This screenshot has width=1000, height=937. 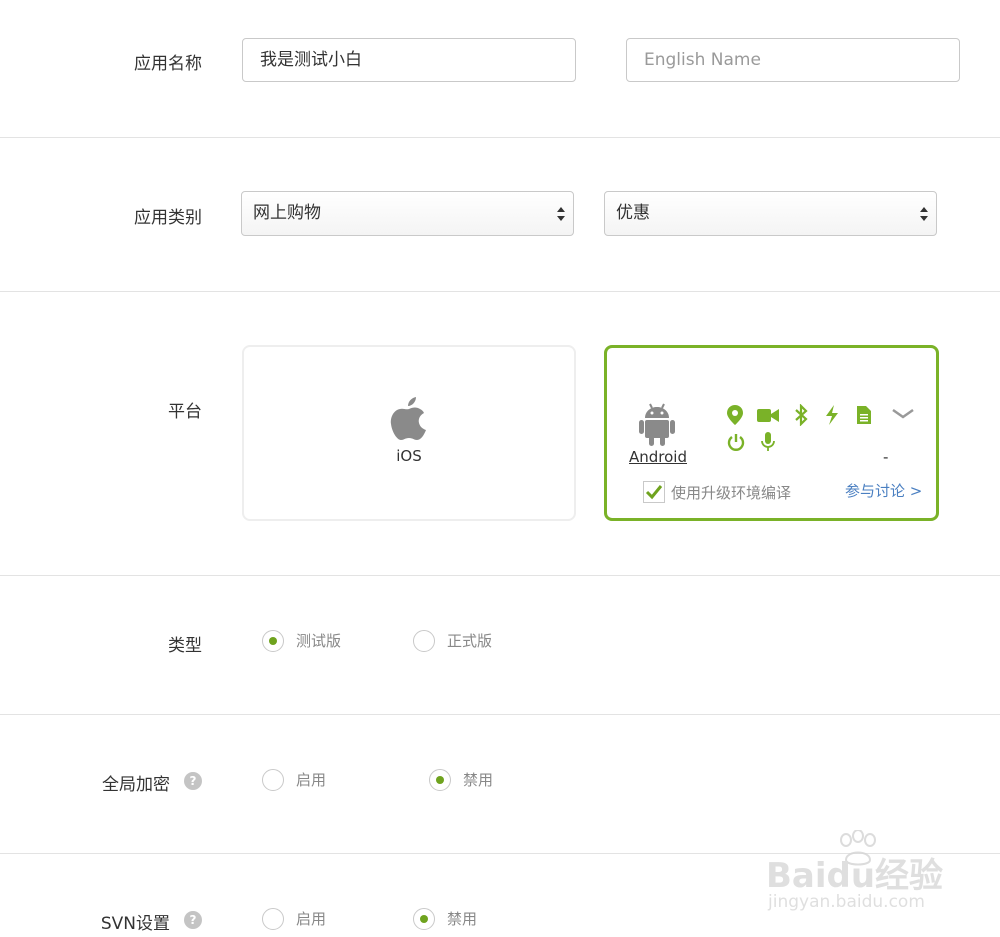 What do you see at coordinates (478, 780) in the screenshot?
I see `encryption-disable-label: 禁用` at bounding box center [478, 780].